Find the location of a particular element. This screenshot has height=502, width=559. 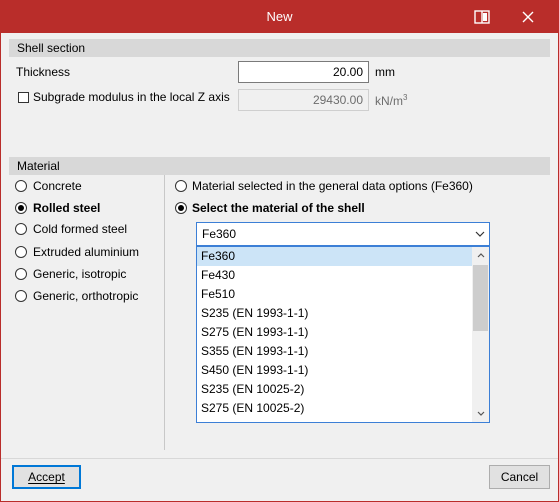

material-section-header: Material is located at coordinates (279, 166).